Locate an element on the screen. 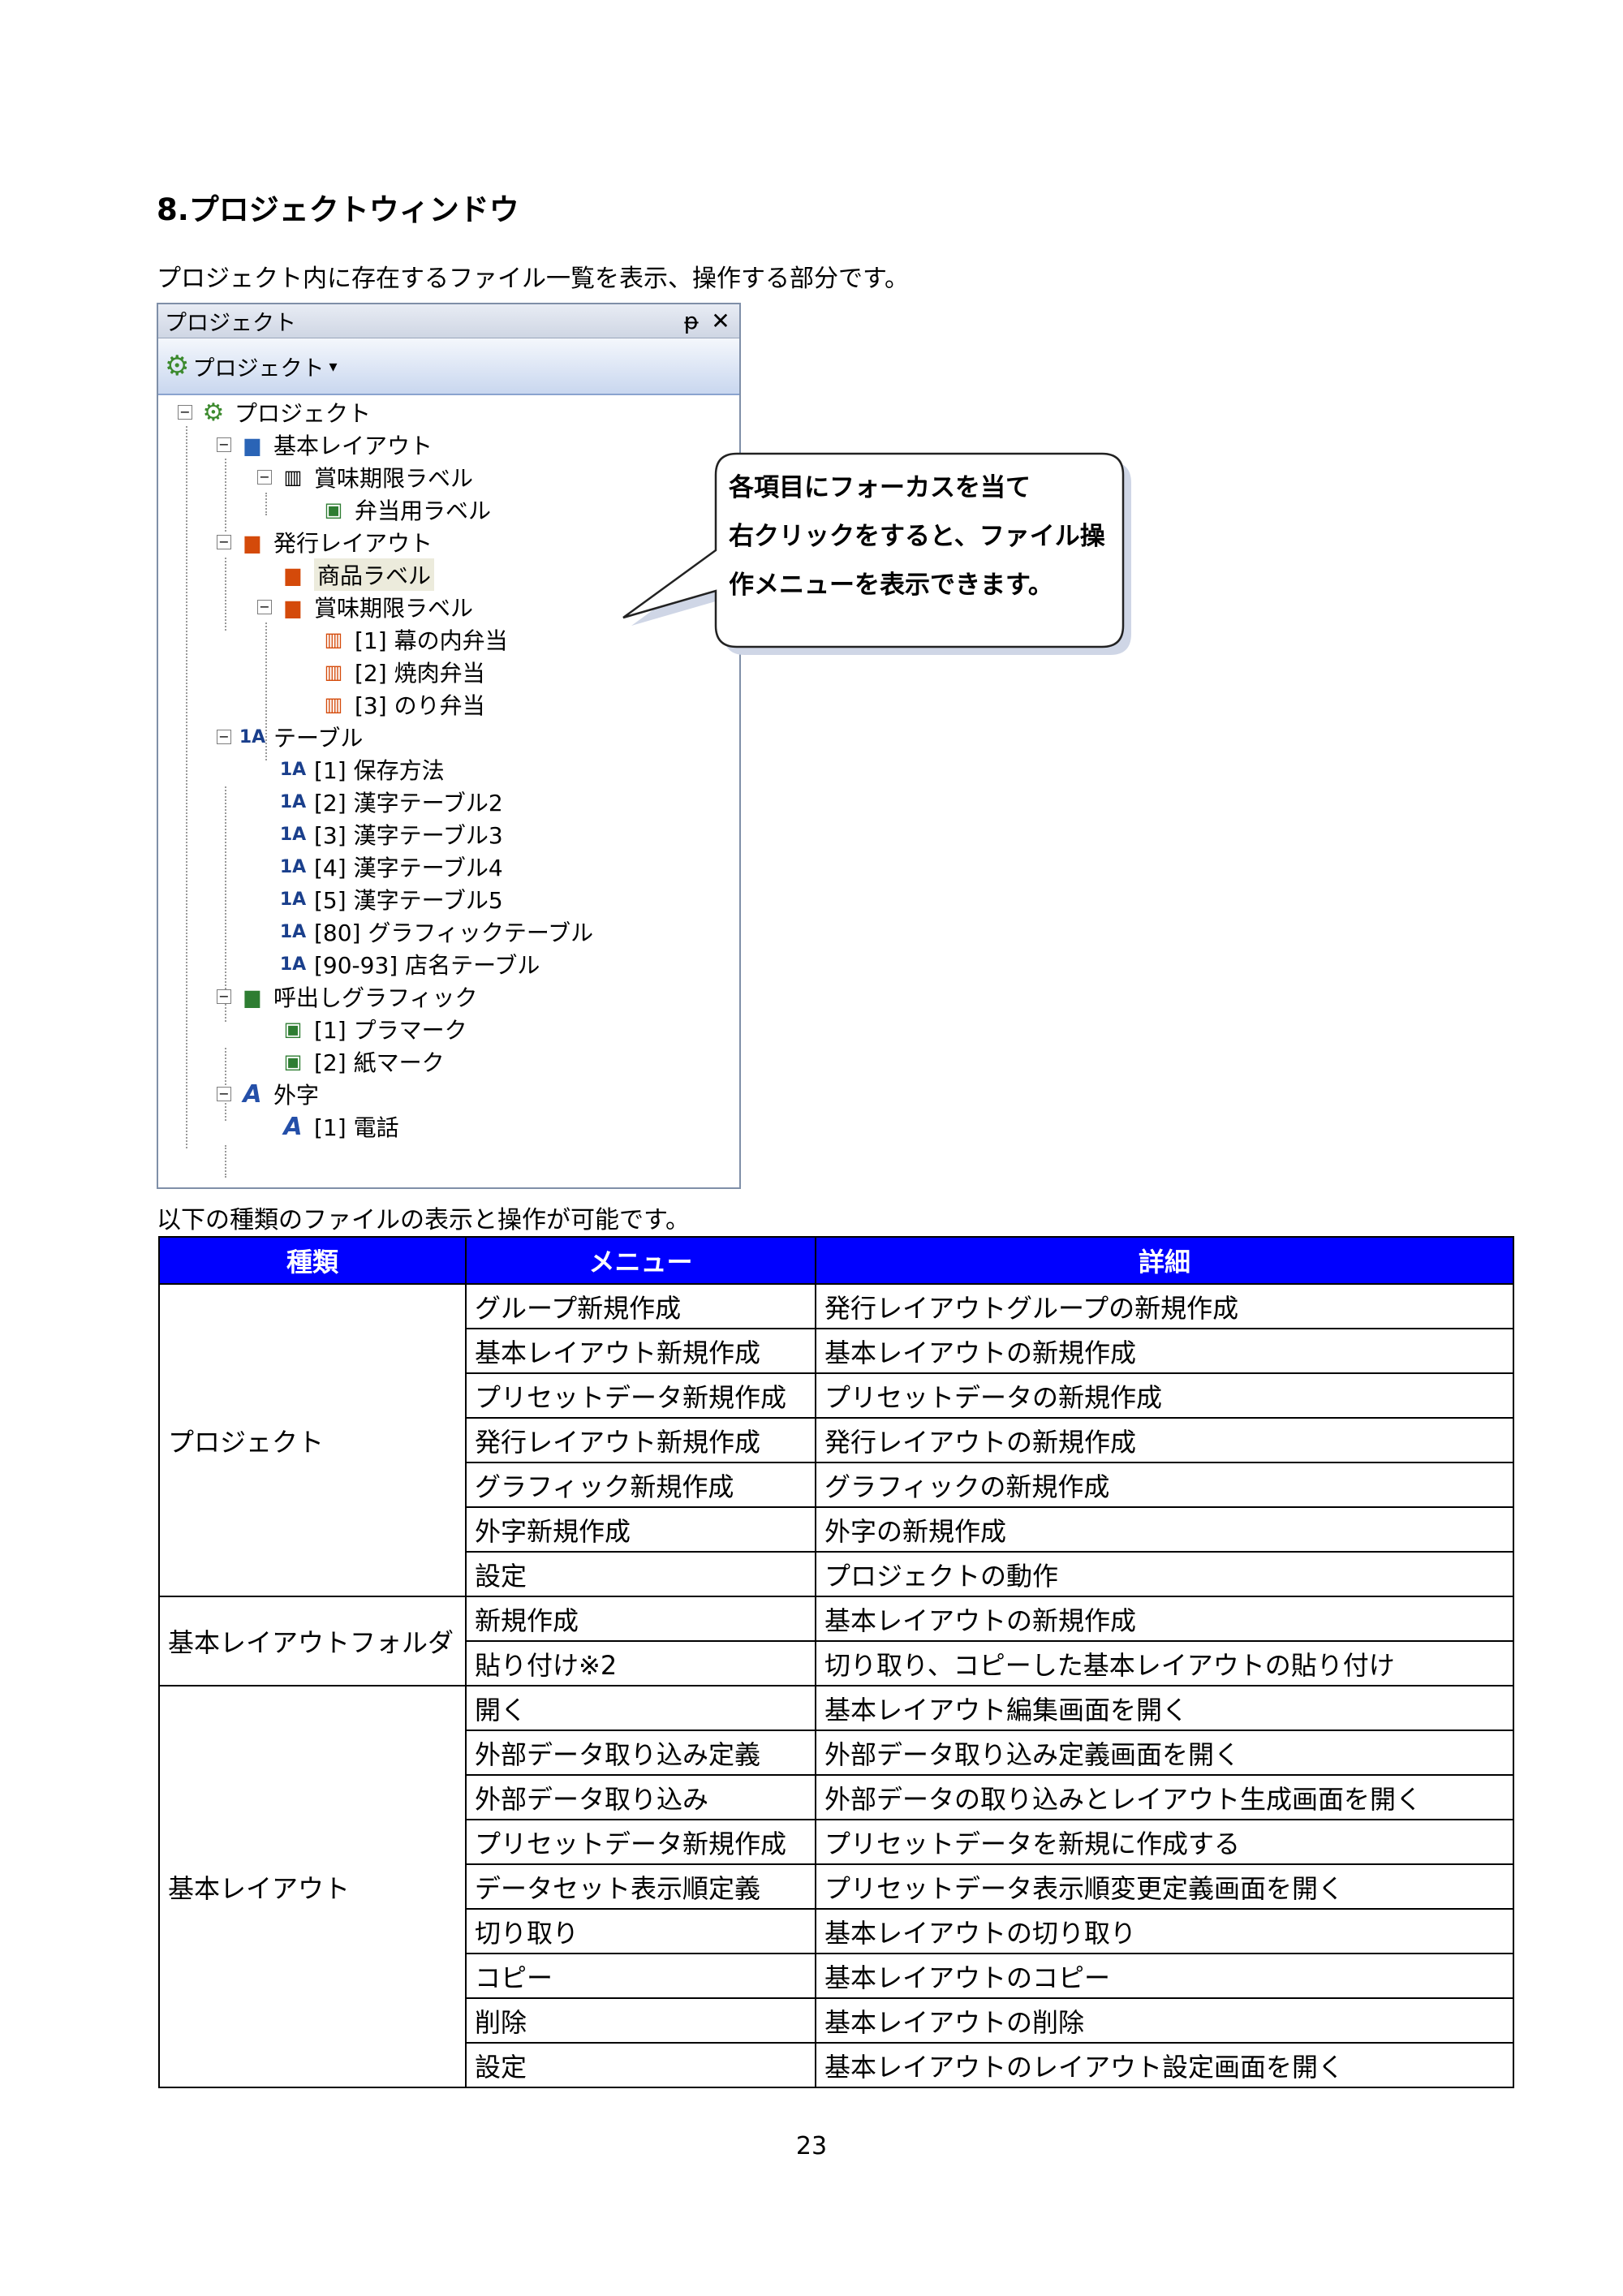  glyph-folder-icon: A is located at coordinates (252, 1094).